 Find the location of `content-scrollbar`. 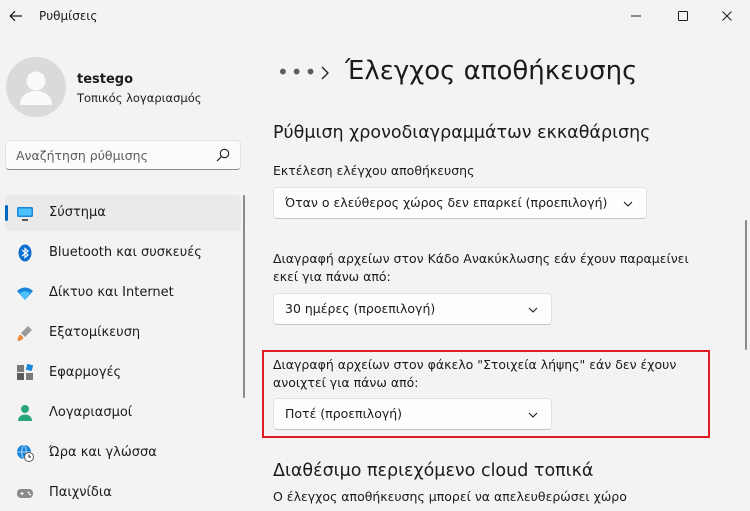

content-scrollbar is located at coordinates (746, 285).